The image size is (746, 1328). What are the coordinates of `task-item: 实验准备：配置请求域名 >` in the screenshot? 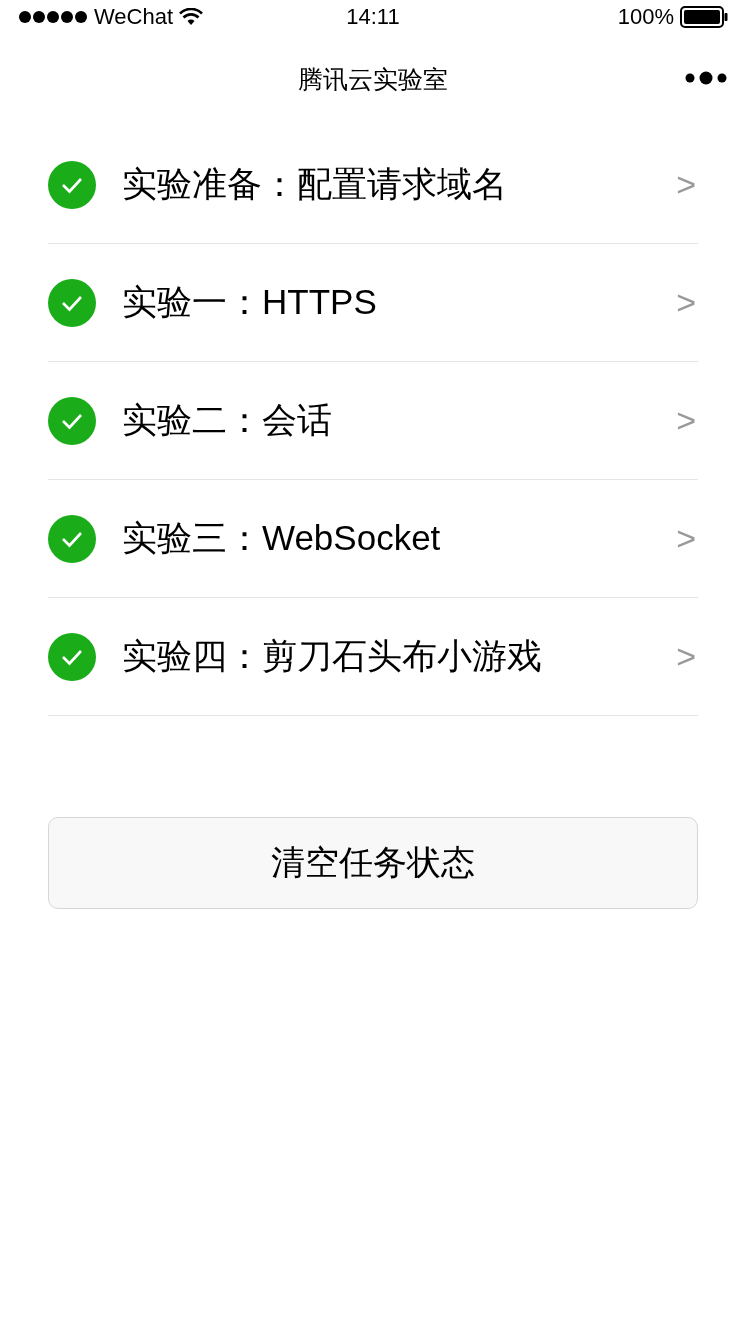 It's located at (373, 185).